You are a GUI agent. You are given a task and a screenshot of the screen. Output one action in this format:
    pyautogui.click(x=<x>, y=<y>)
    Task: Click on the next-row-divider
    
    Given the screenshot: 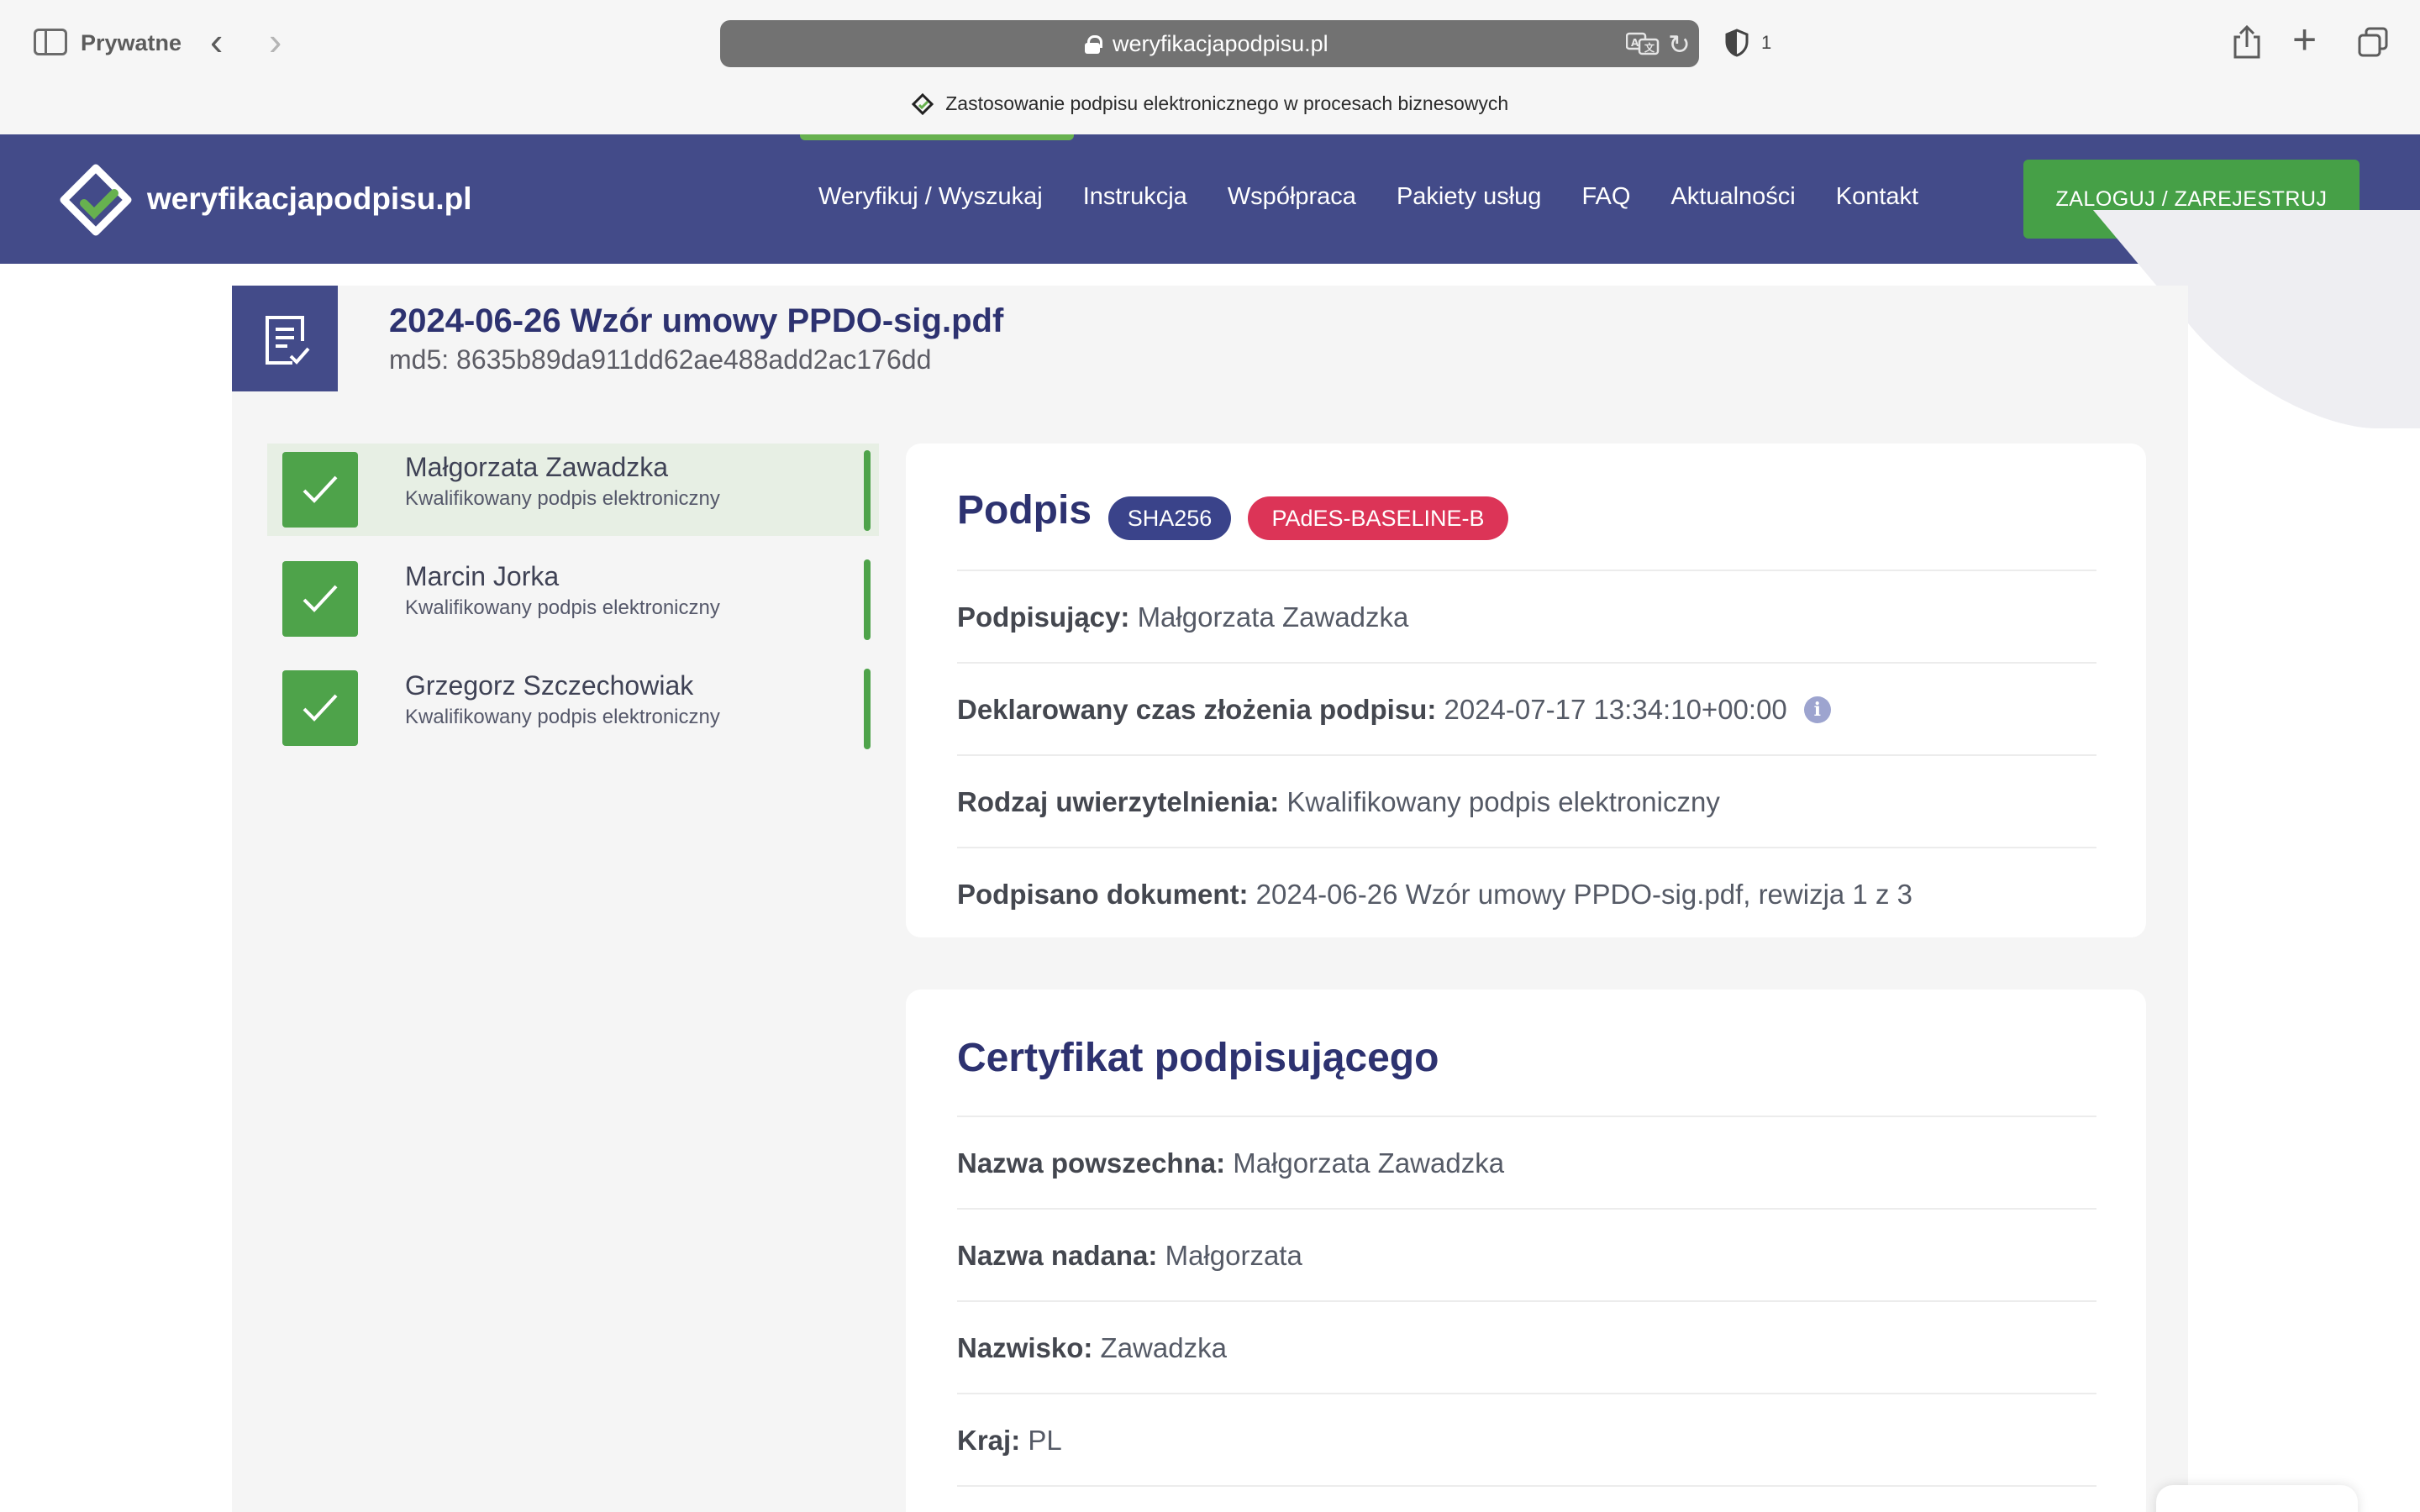 What is the action you would take?
    pyautogui.click(x=1527, y=1498)
    